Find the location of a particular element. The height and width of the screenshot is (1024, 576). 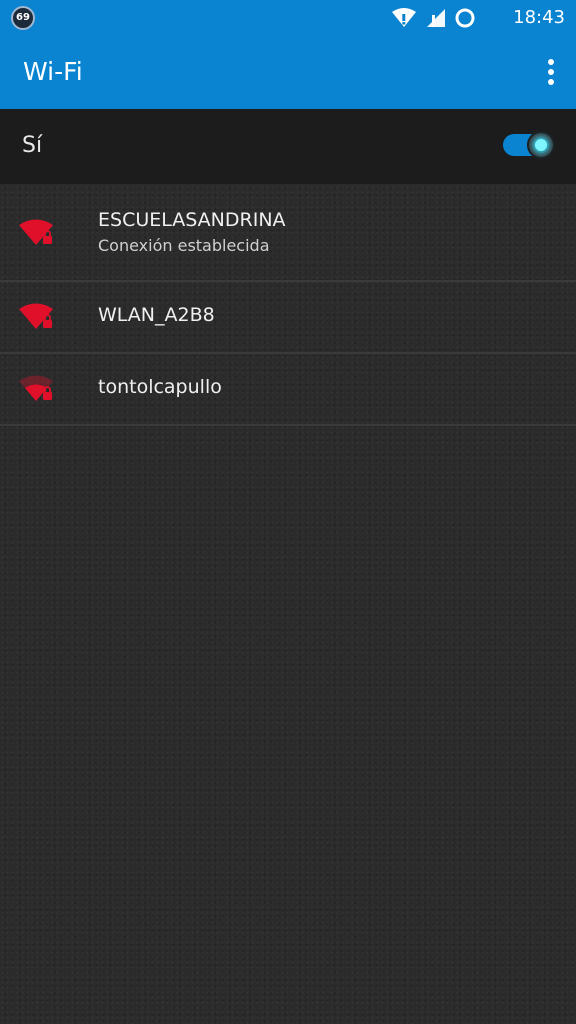

toggle-thumb is located at coordinates (541, 145).